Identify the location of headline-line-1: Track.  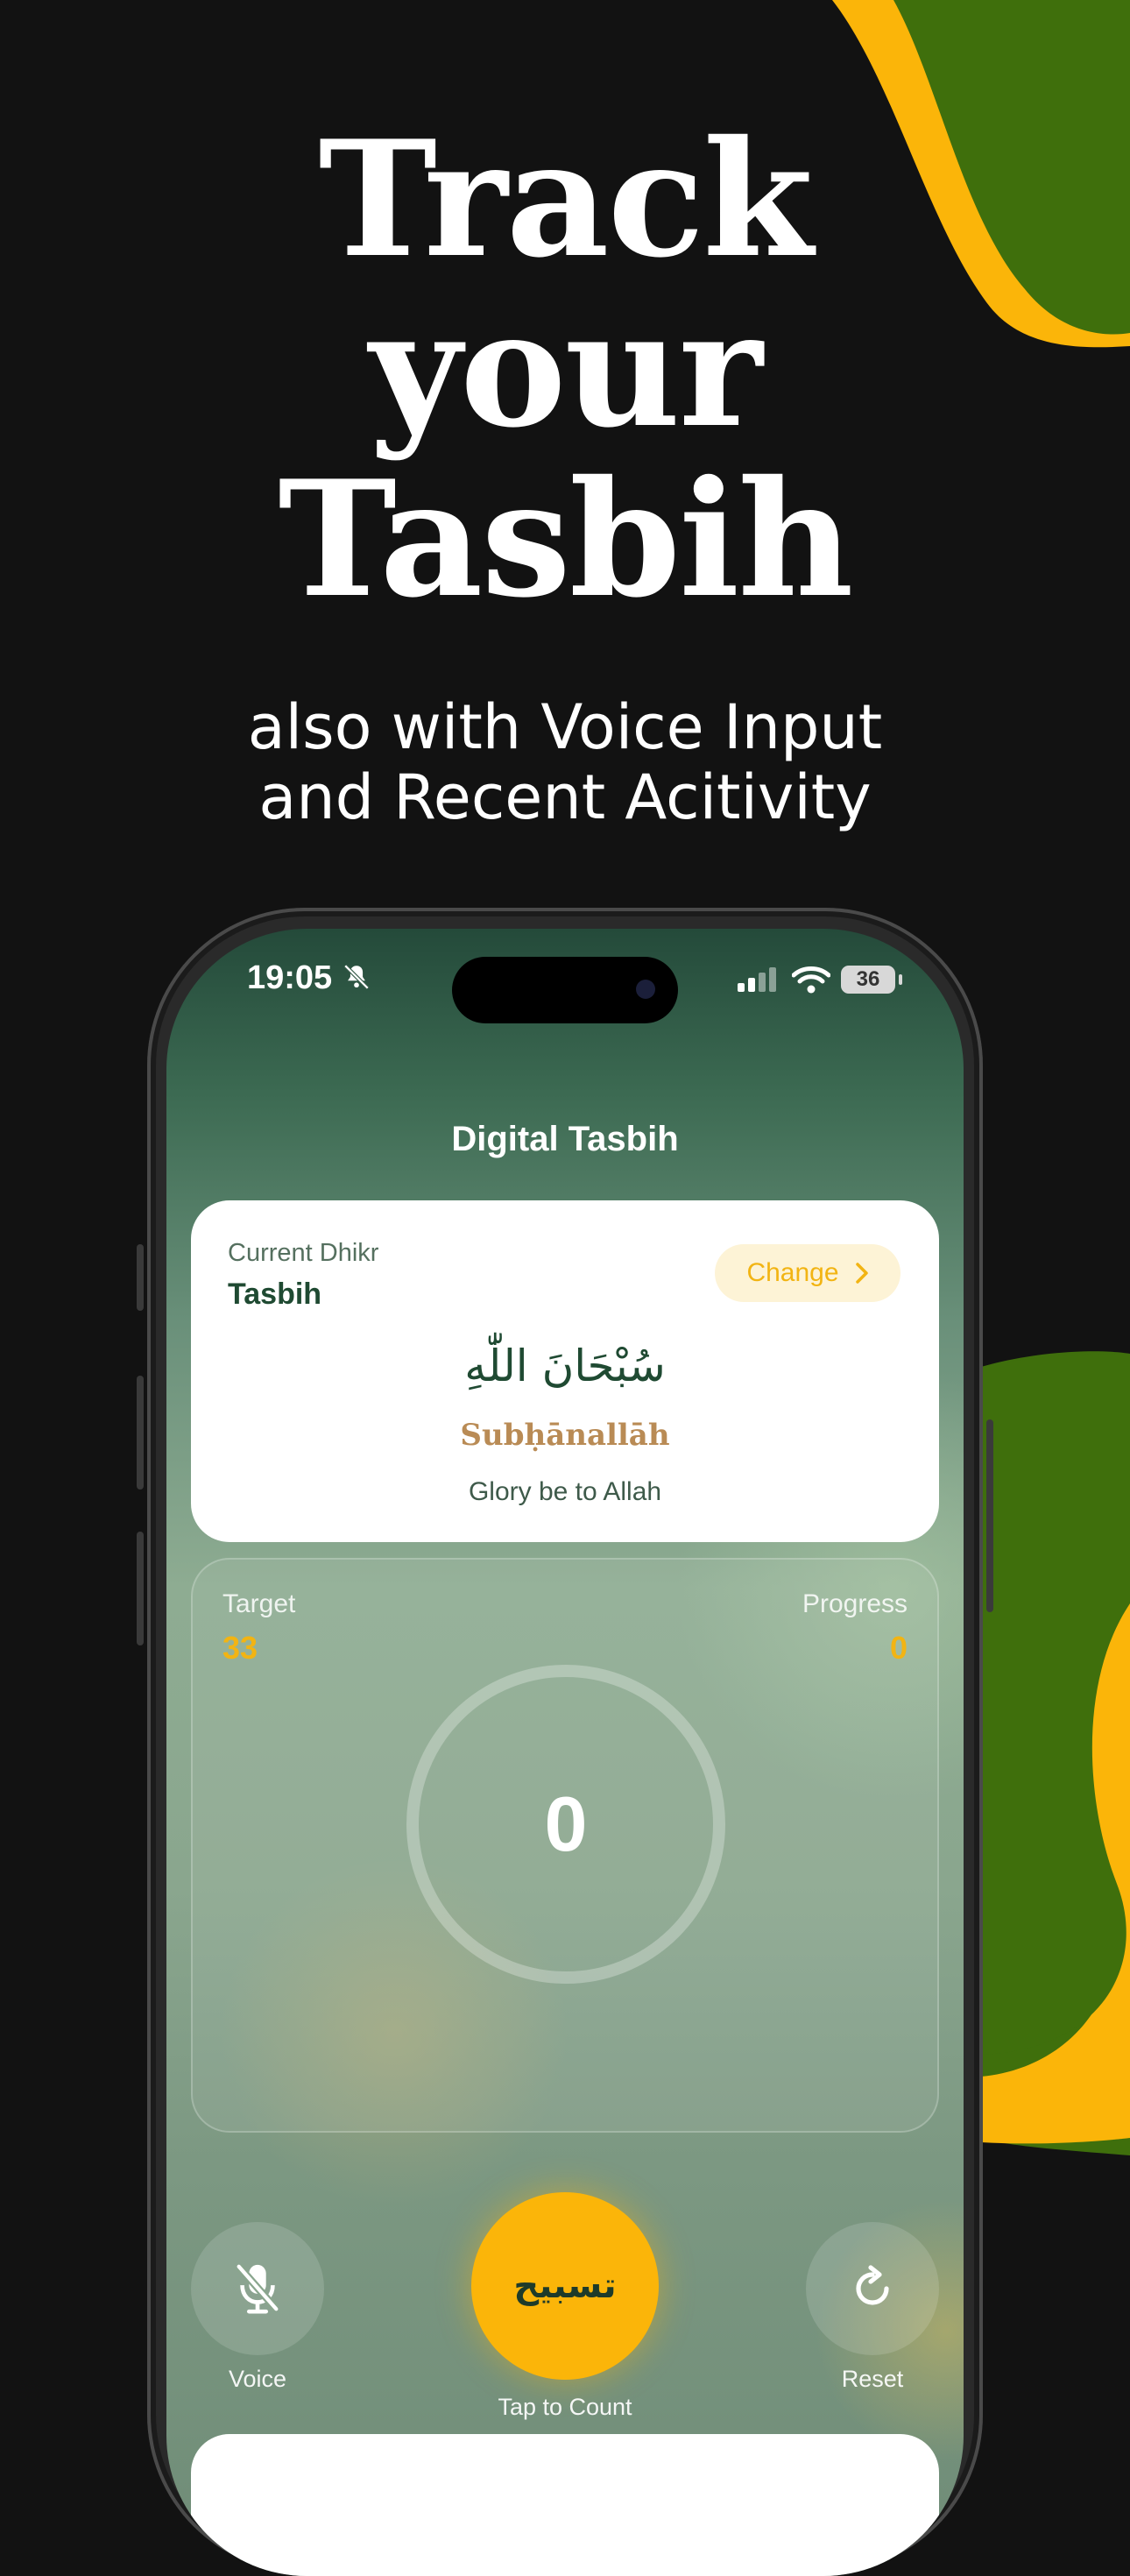
(566, 199).